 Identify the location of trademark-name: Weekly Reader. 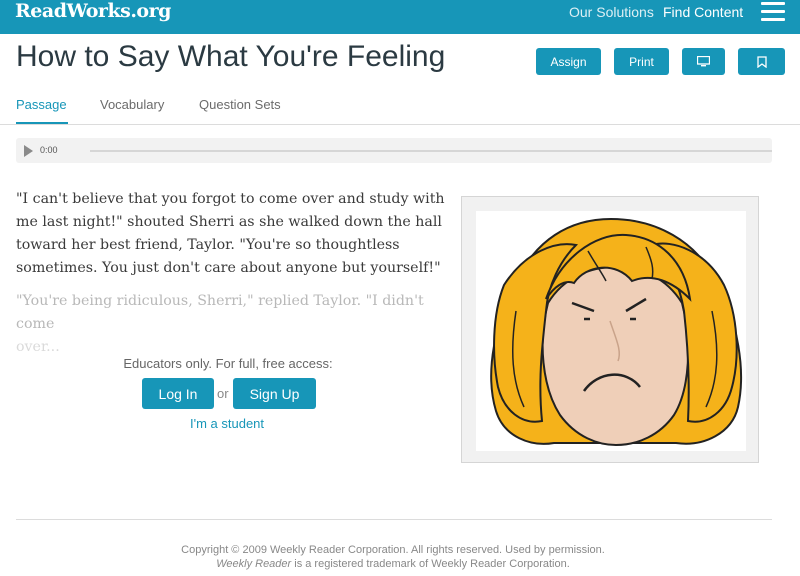
(254, 564).